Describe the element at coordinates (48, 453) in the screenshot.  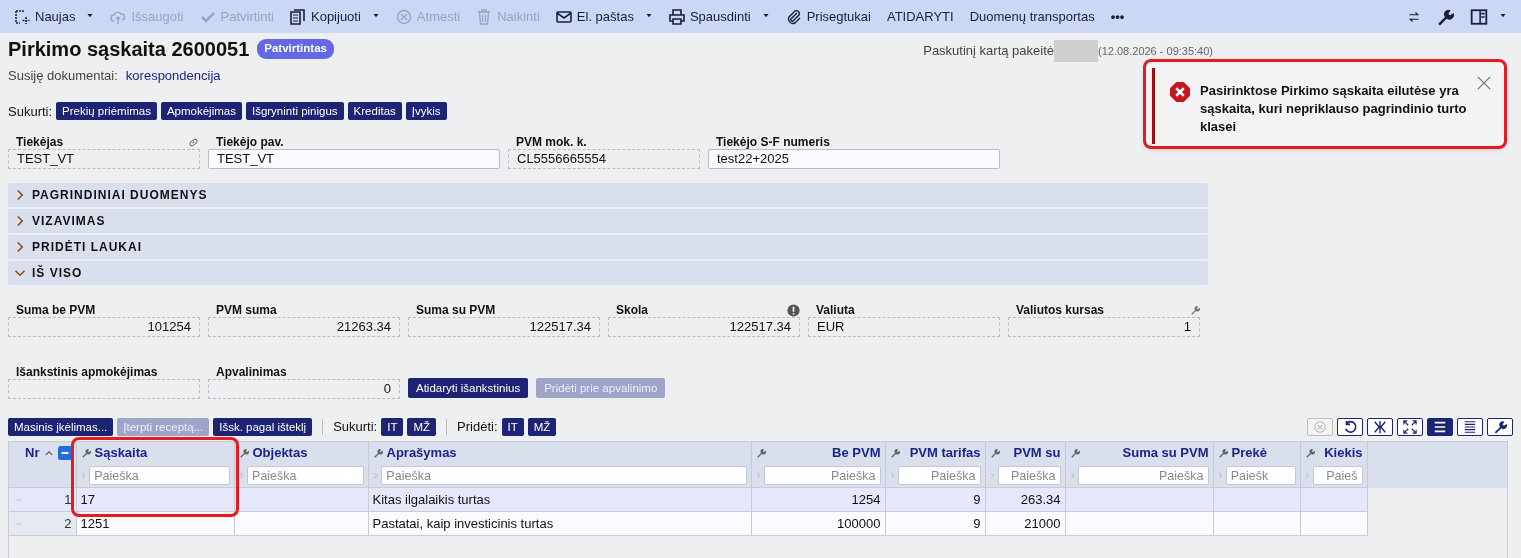
I see `sort-up-icon` at that location.